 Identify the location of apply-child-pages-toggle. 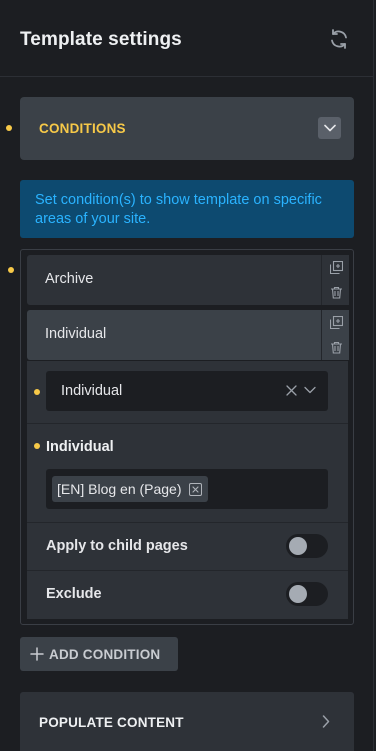
(307, 546).